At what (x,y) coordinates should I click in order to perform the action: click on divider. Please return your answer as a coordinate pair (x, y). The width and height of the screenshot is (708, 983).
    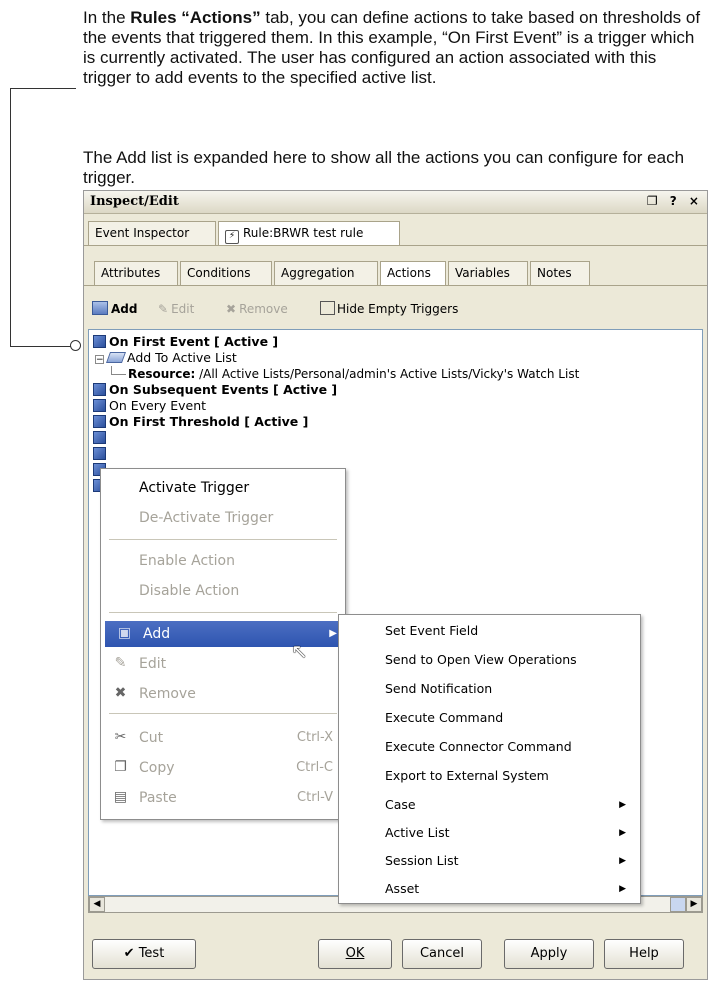
    Looking at the image, I should click on (395, 285).